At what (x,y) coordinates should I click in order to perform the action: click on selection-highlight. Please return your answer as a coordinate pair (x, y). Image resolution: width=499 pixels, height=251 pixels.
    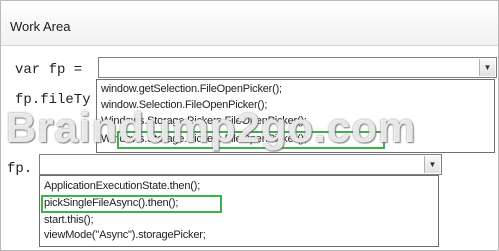
    Looking at the image, I should click on (131, 204).